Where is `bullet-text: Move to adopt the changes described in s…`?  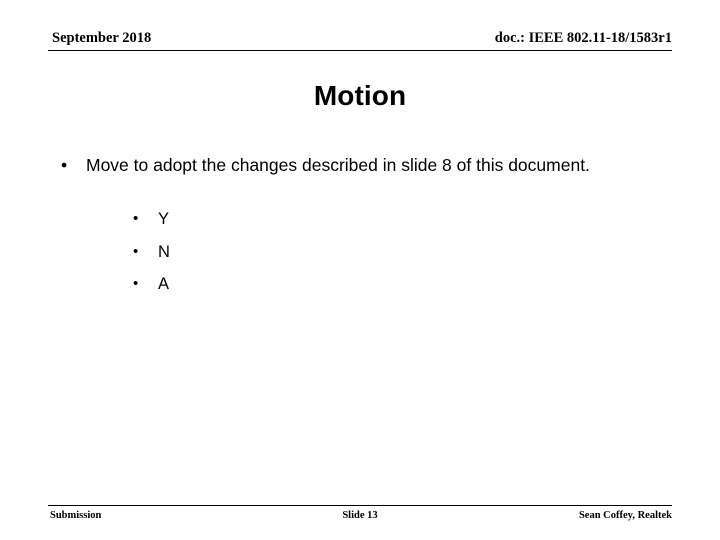 bullet-text: Move to adopt the changes described in s… is located at coordinates (338, 165).